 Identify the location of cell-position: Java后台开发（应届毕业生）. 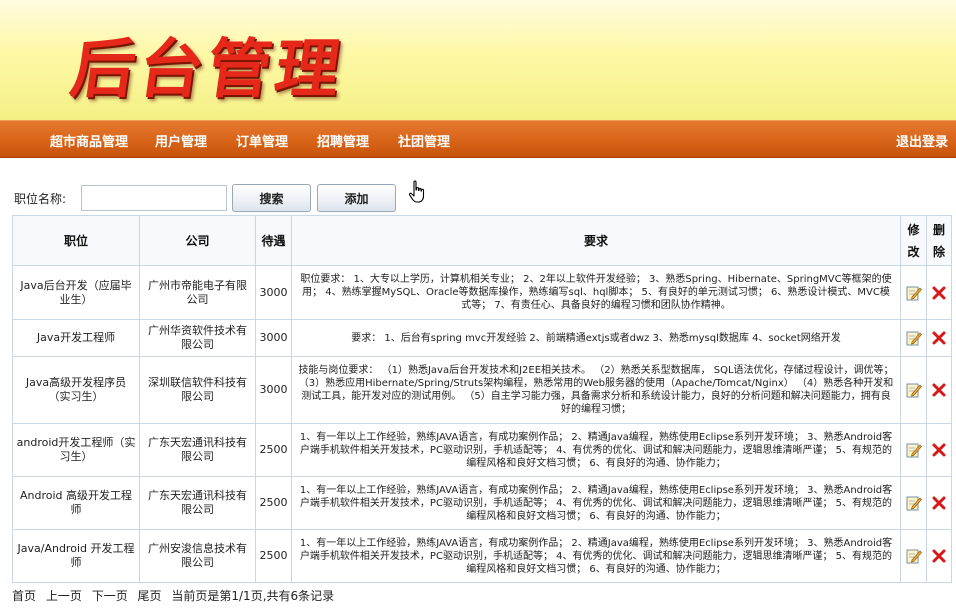
(76, 292).